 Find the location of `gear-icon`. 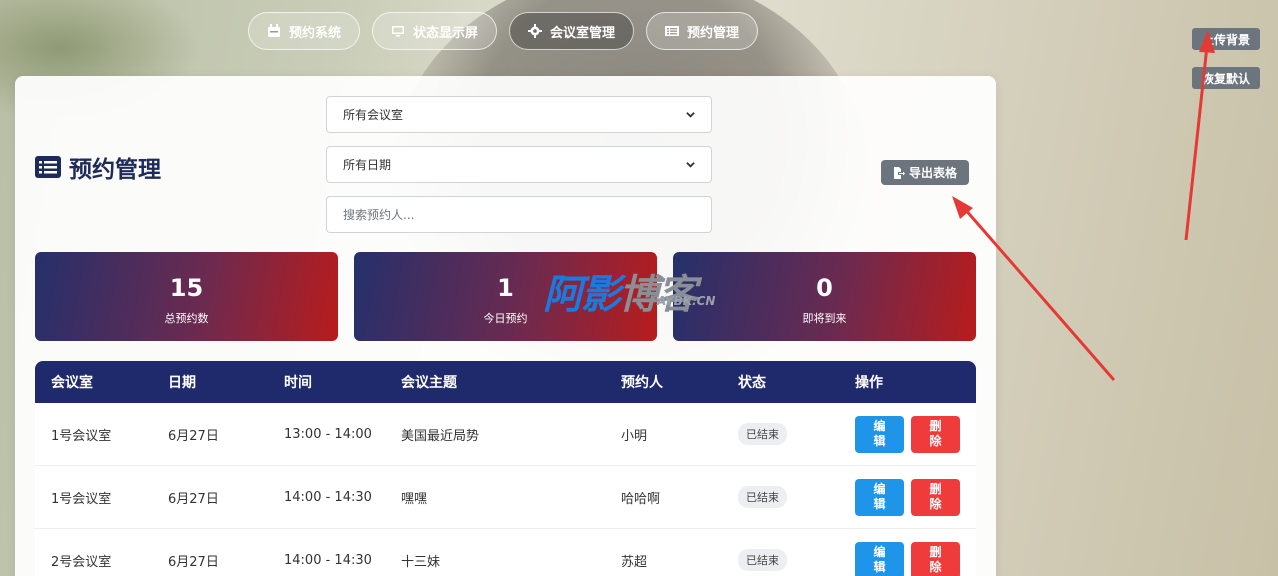

gear-icon is located at coordinates (535, 31).